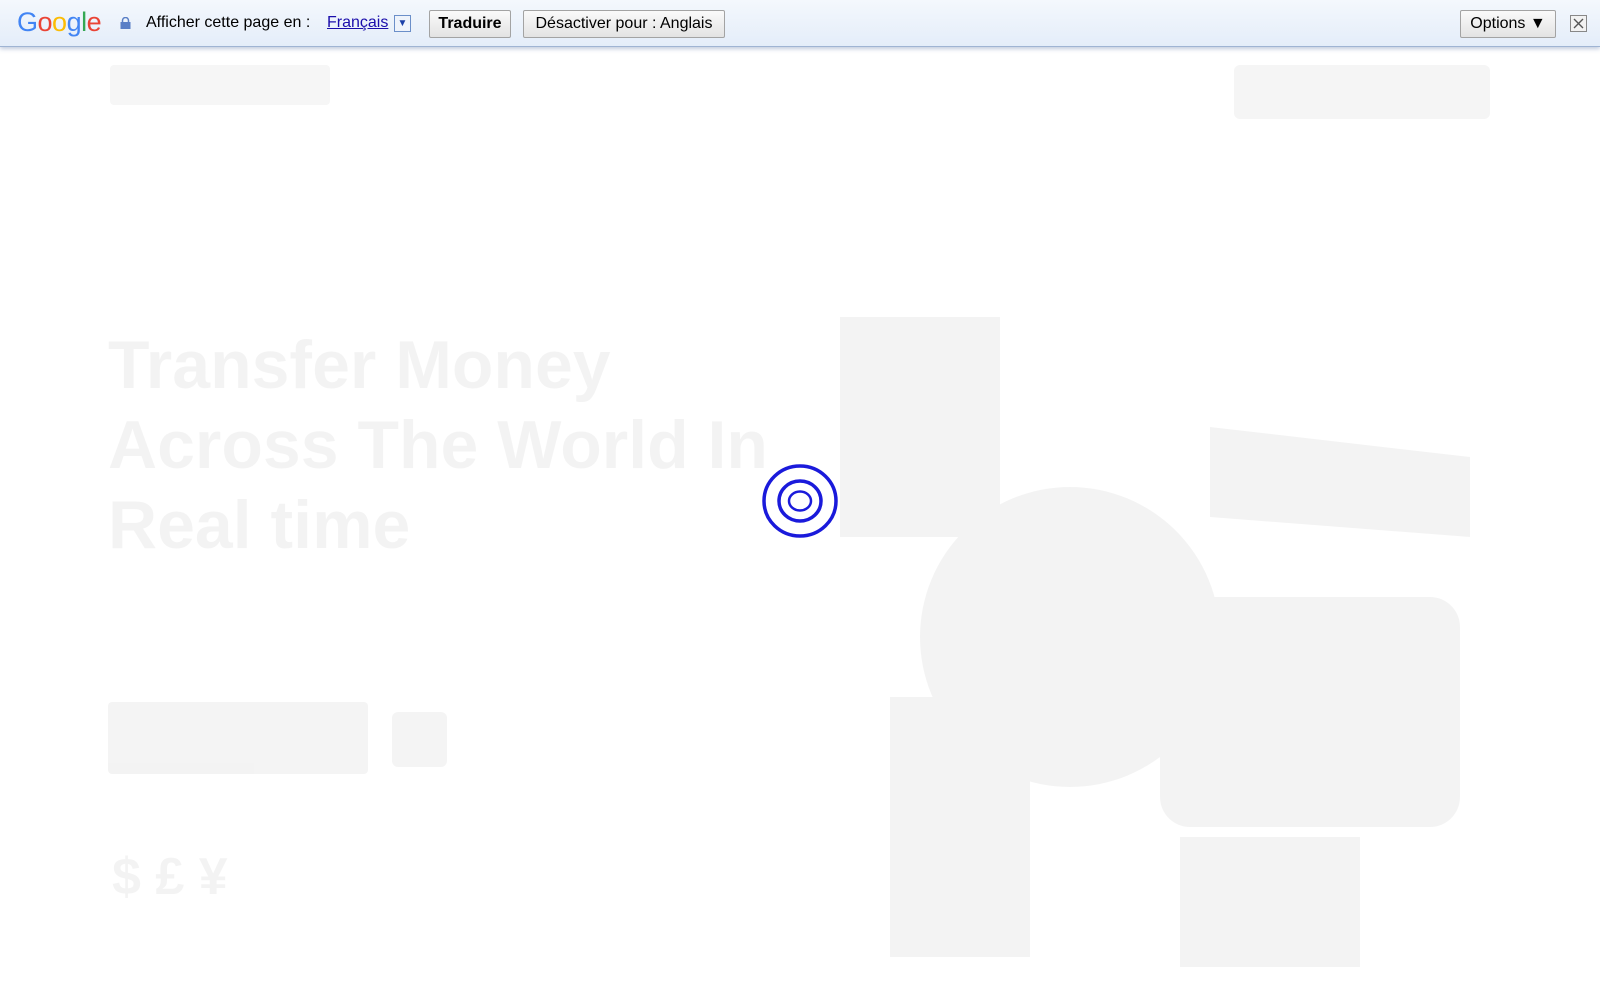 This screenshot has width=1600, height=1000. What do you see at coordinates (1362, 92) in the screenshot?
I see `nav-button` at bounding box center [1362, 92].